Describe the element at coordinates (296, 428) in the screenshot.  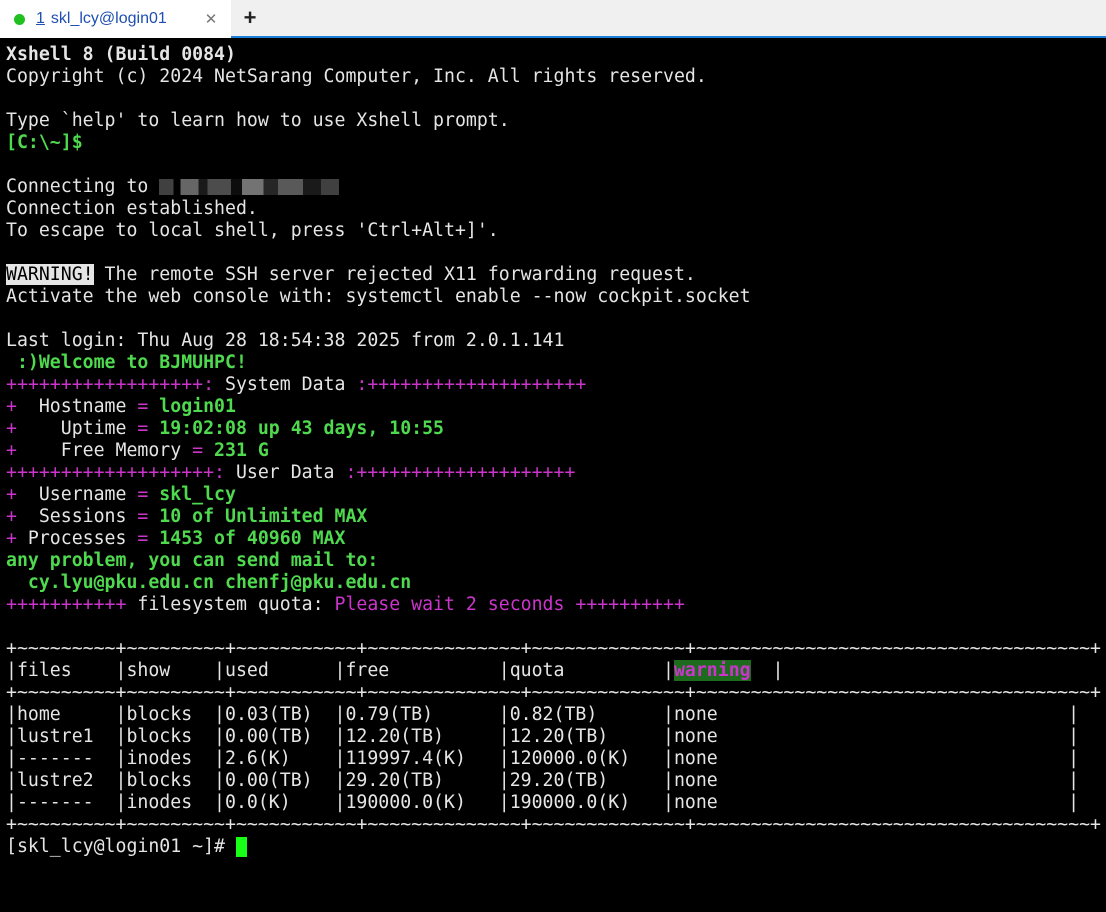
I see `row-value: 19:02:08 up 43 days, 10:55` at that location.